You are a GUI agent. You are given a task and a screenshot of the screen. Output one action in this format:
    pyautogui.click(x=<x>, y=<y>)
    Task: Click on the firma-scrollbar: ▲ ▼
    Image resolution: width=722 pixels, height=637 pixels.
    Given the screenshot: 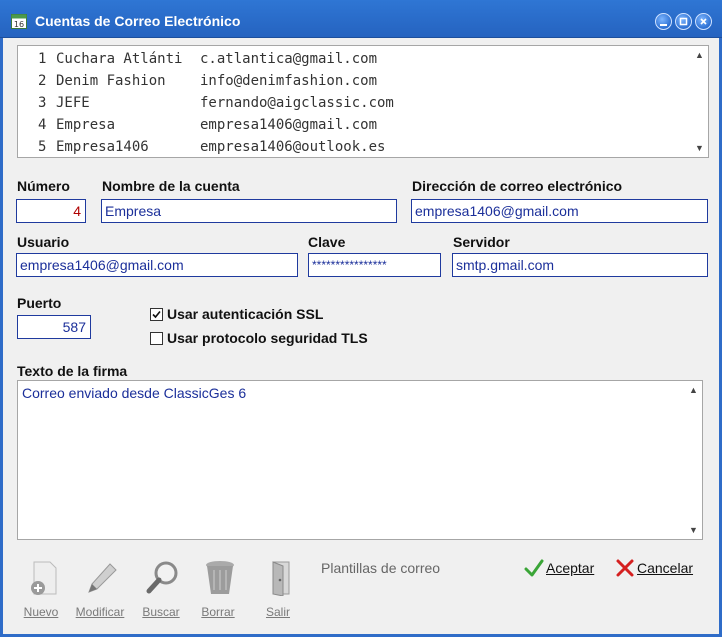 What is the action you would take?
    pyautogui.click(x=693, y=460)
    